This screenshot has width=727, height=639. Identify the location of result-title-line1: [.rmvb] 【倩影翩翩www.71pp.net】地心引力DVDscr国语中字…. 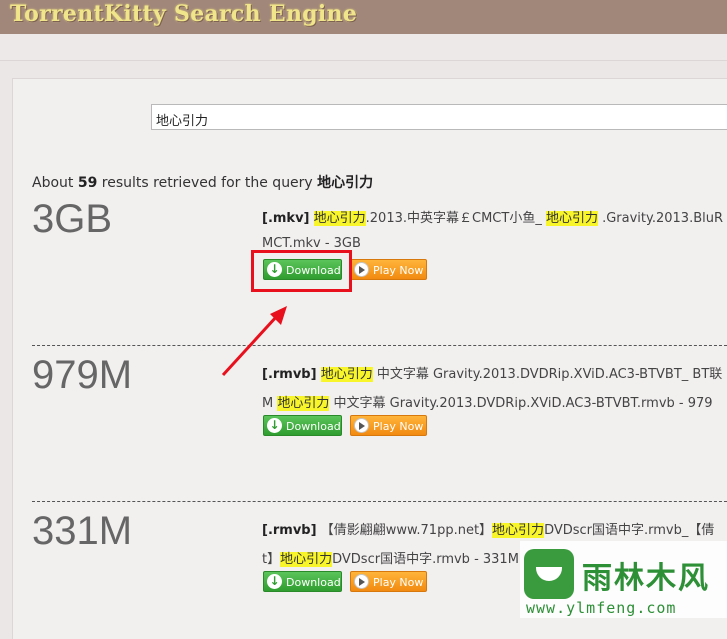
(488, 528).